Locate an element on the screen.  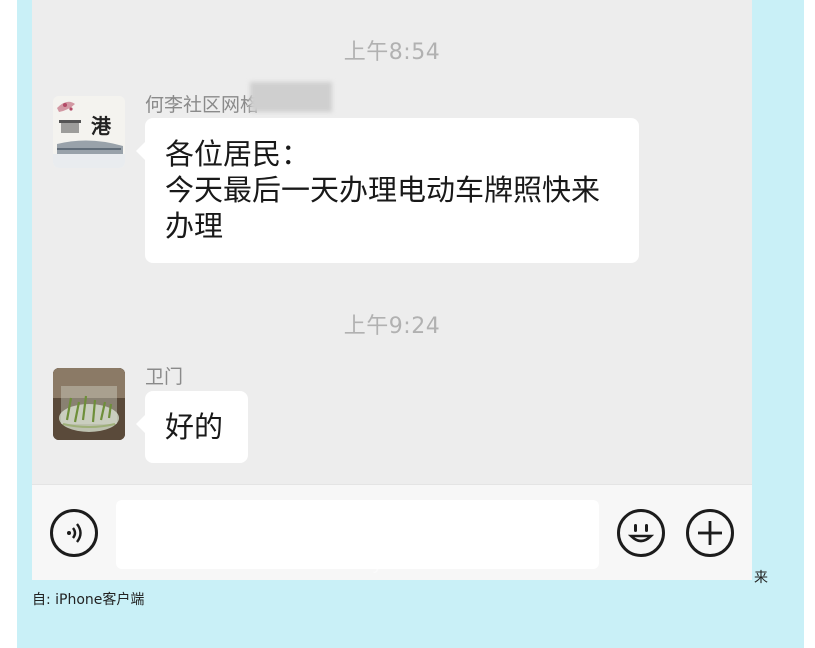
emoji-button is located at coordinates (641, 533).